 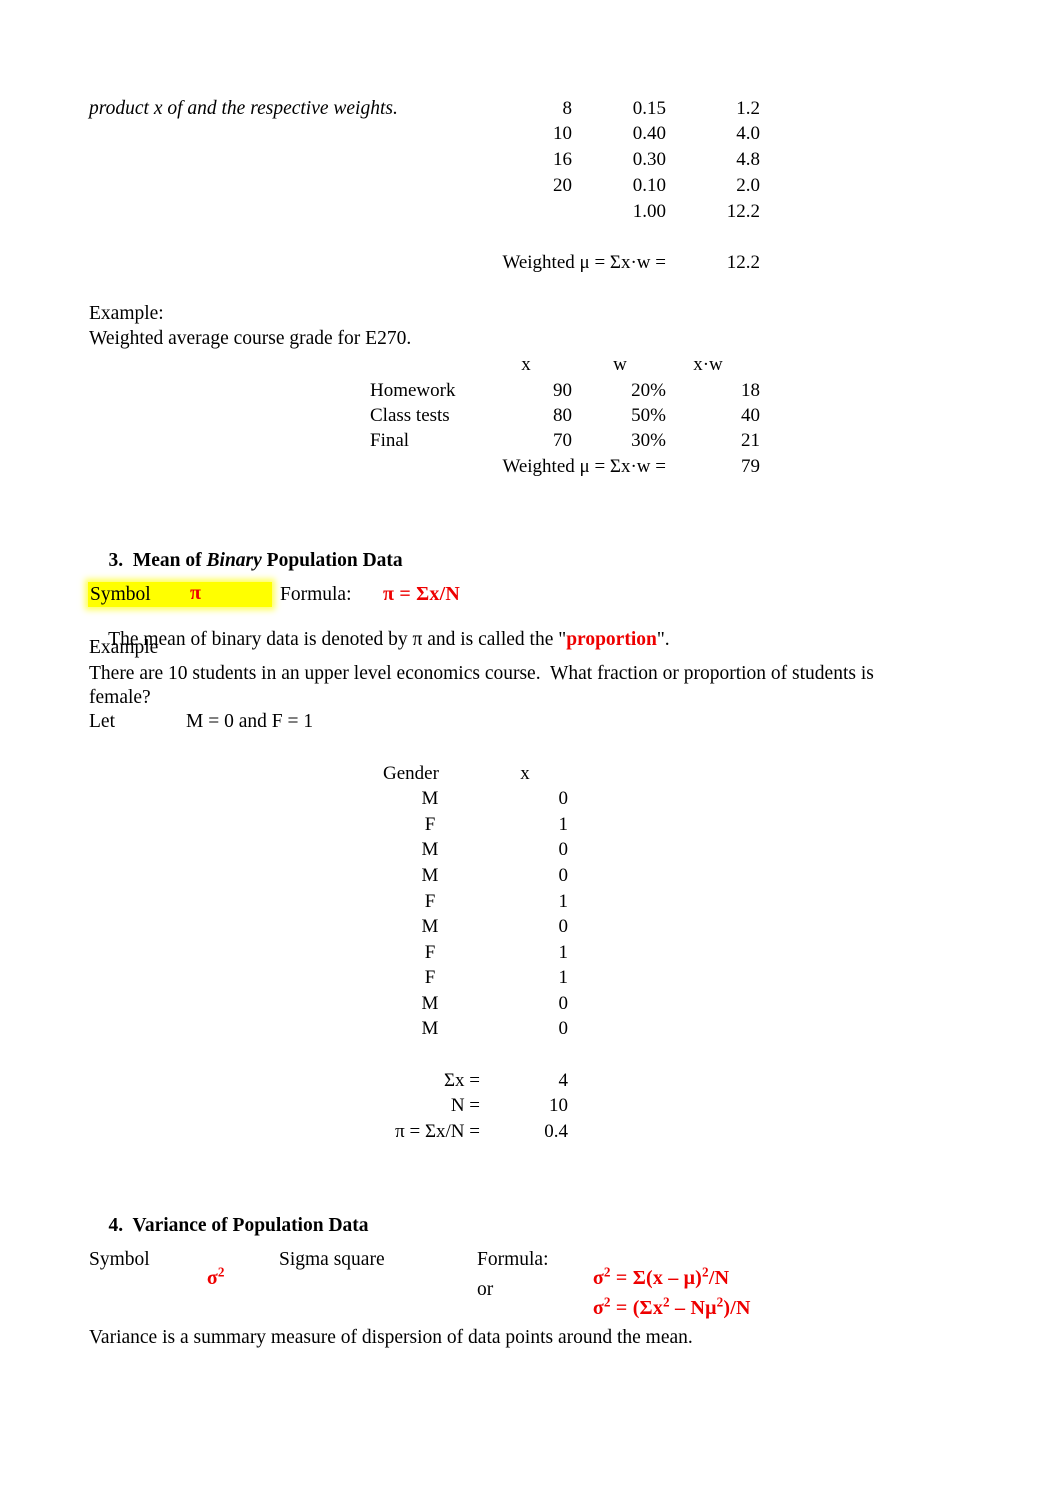 I want to click on table1-xw-r3: 2.0, so click(x=748, y=185).